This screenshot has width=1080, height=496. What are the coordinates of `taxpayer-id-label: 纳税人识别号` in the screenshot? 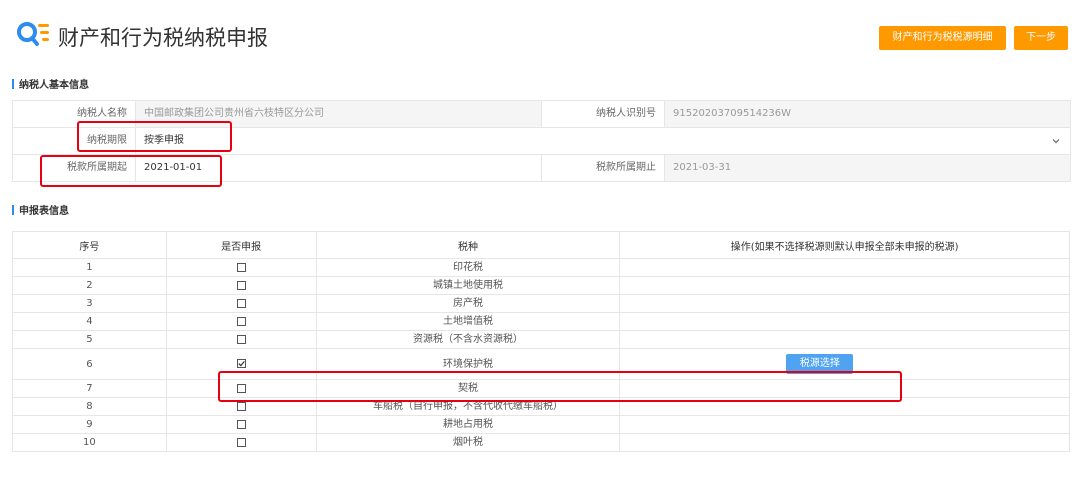 It's located at (603, 114).